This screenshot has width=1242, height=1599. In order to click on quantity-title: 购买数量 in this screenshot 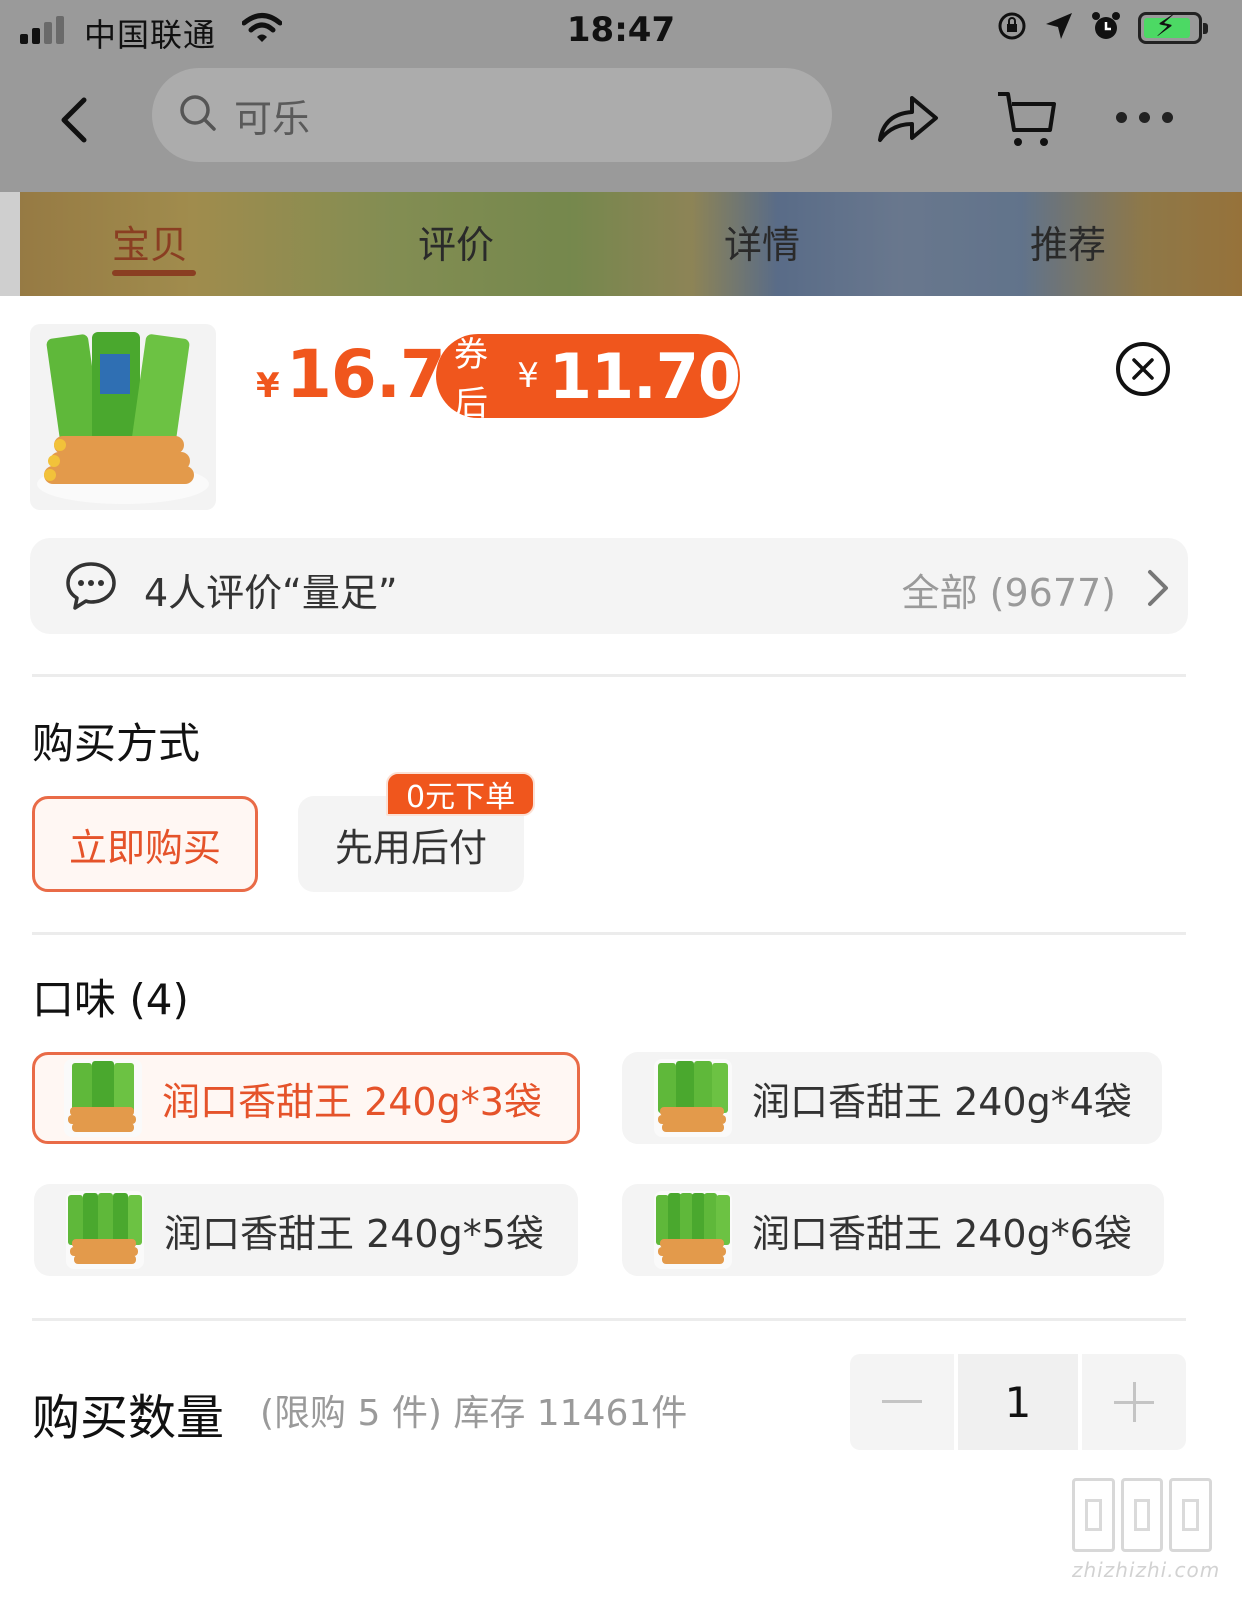, I will do `click(128, 1418)`.